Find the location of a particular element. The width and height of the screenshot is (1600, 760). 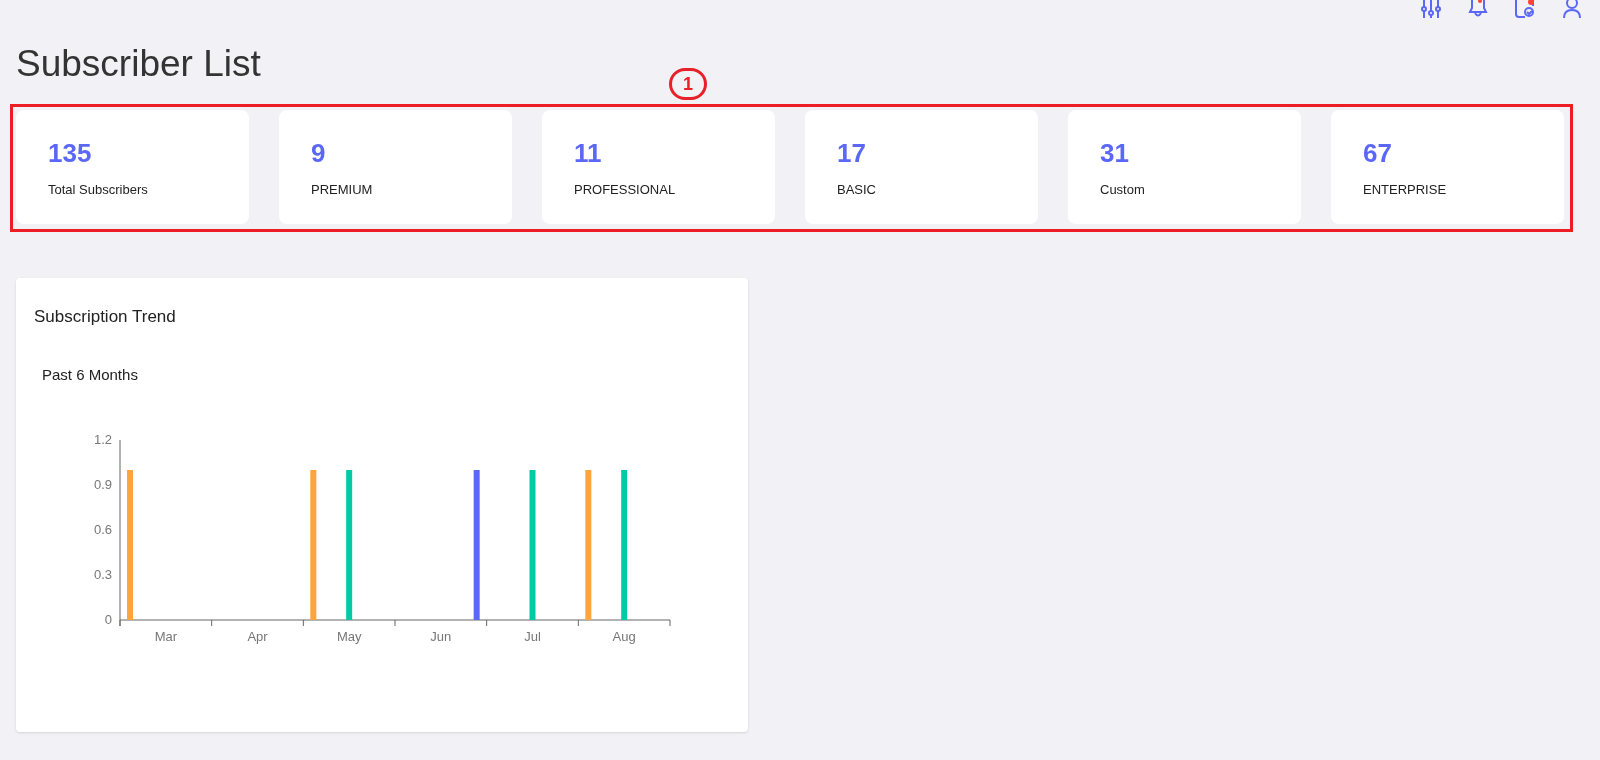

bell-icon is located at coordinates (1478, 9).